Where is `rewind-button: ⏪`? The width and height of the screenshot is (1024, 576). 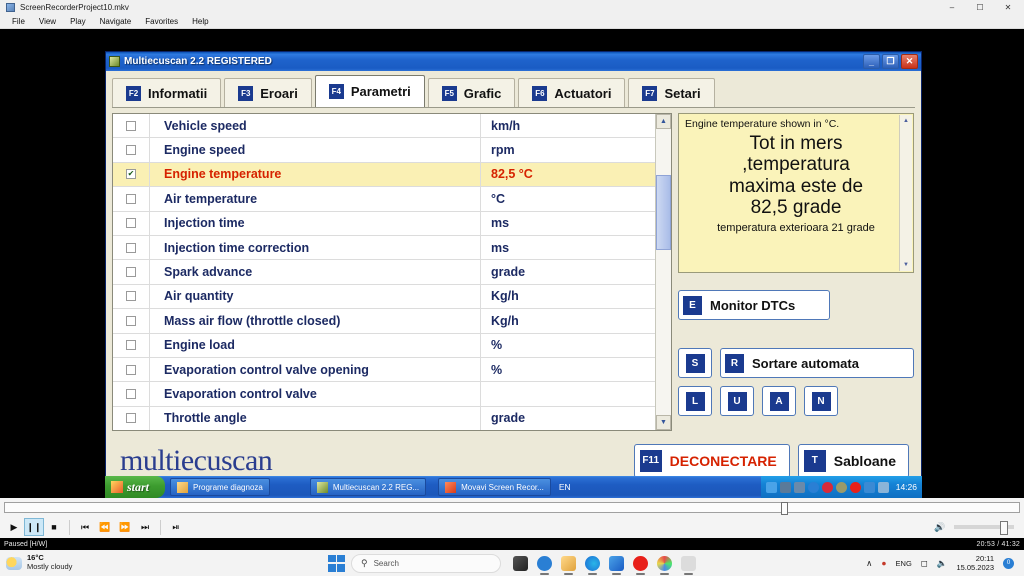 rewind-button: ⏪ is located at coordinates (105, 527).